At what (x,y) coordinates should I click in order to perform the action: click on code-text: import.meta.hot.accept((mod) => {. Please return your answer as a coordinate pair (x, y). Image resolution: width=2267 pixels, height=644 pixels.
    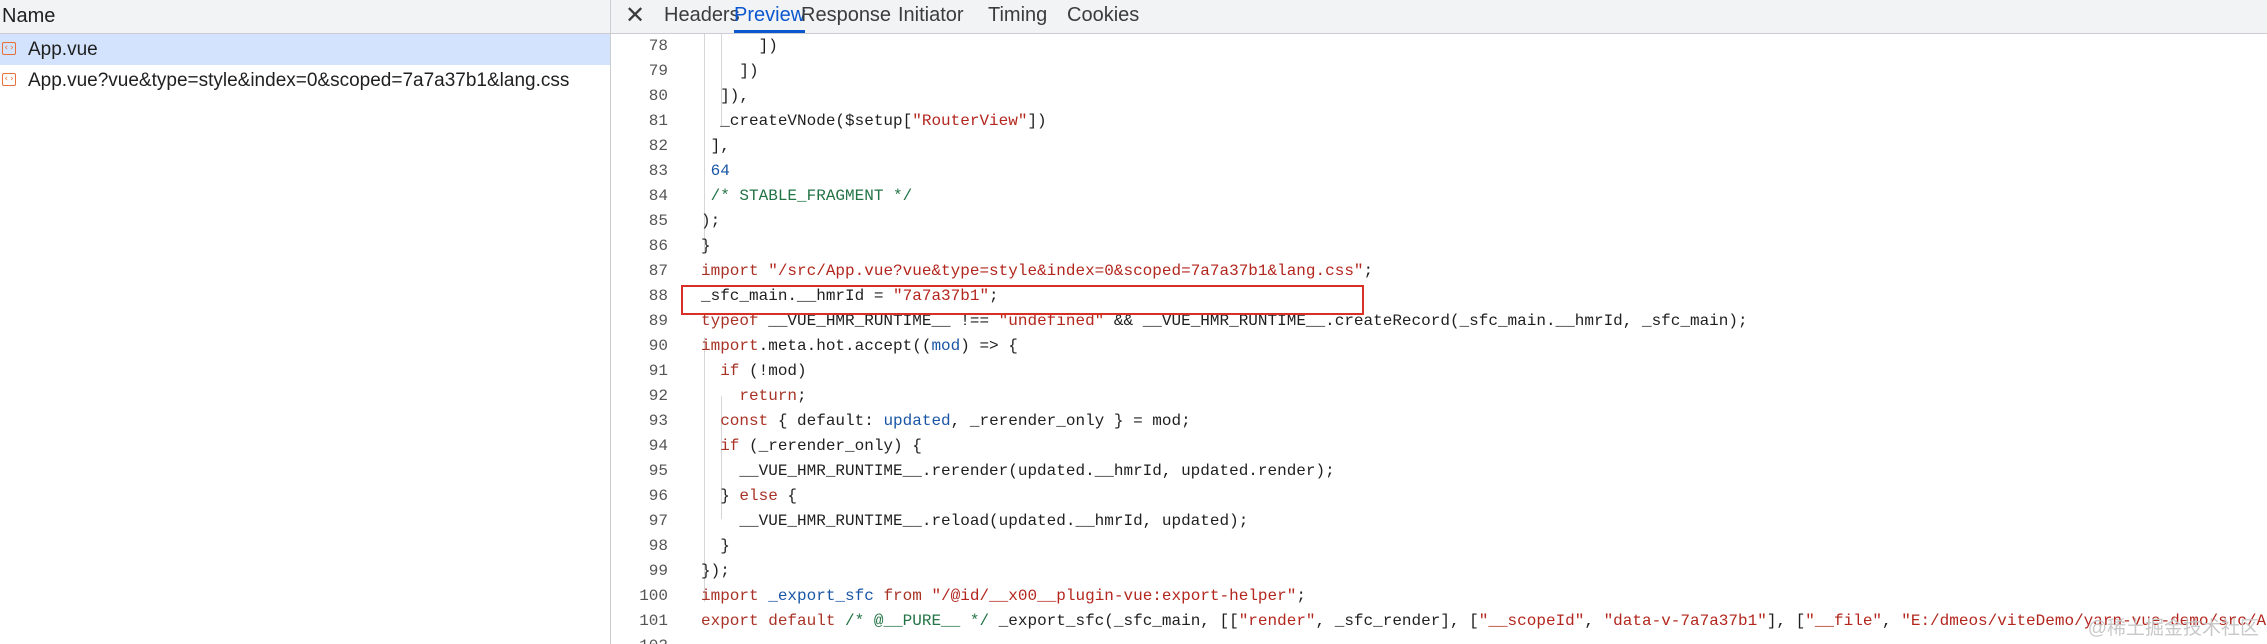
    Looking at the image, I should click on (859, 346).